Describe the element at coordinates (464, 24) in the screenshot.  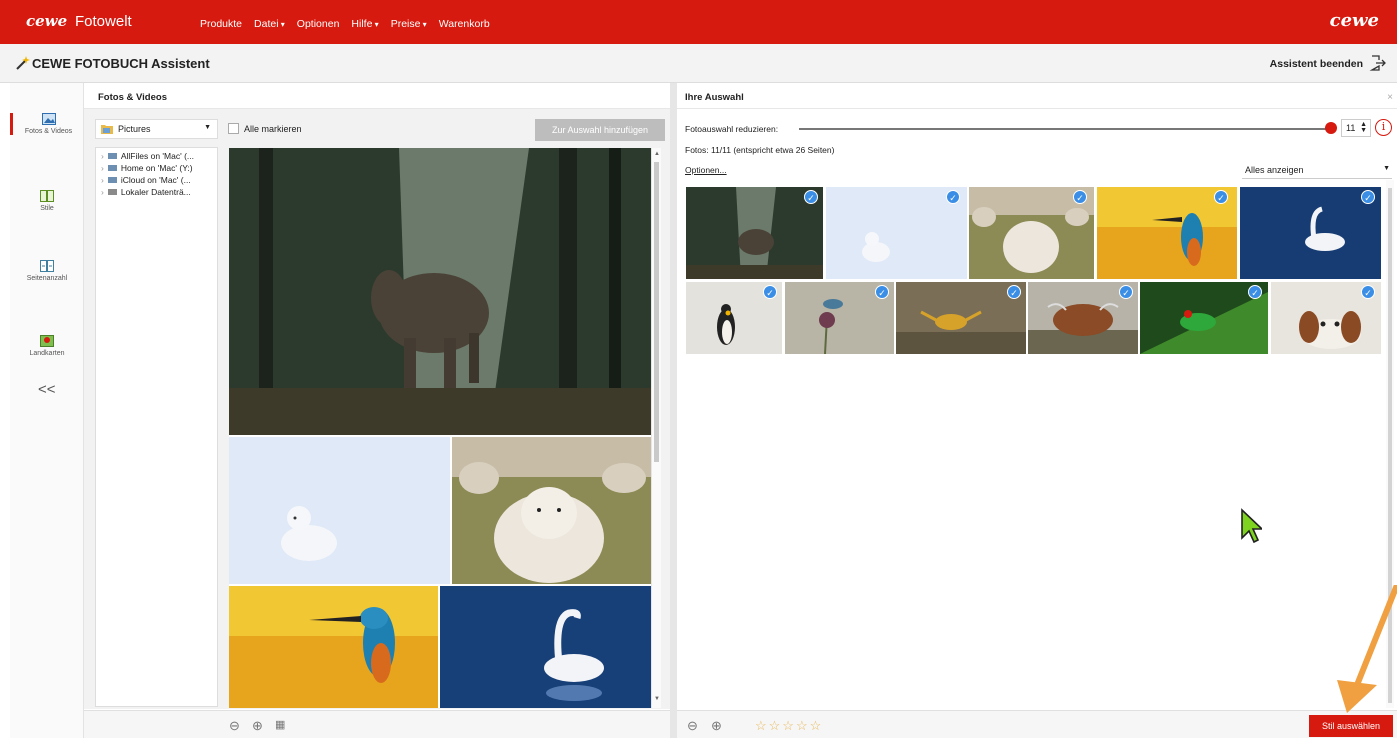
I see `menu-warenkorb: Warenkorb` at that location.